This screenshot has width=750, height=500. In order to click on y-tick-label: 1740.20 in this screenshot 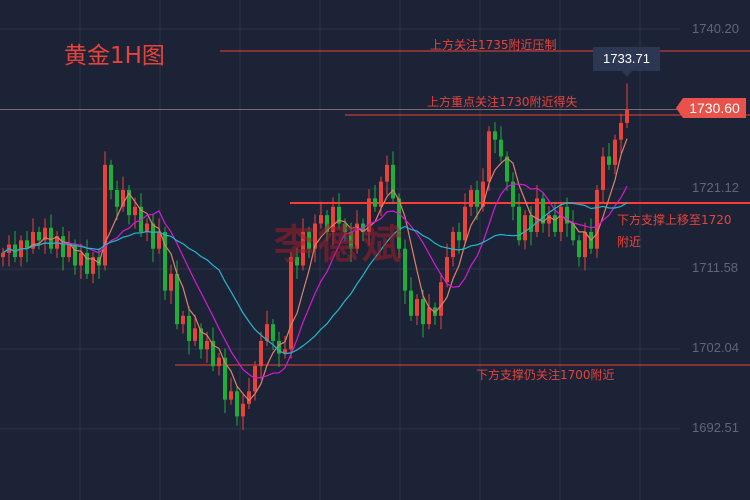, I will do `click(715, 28)`.